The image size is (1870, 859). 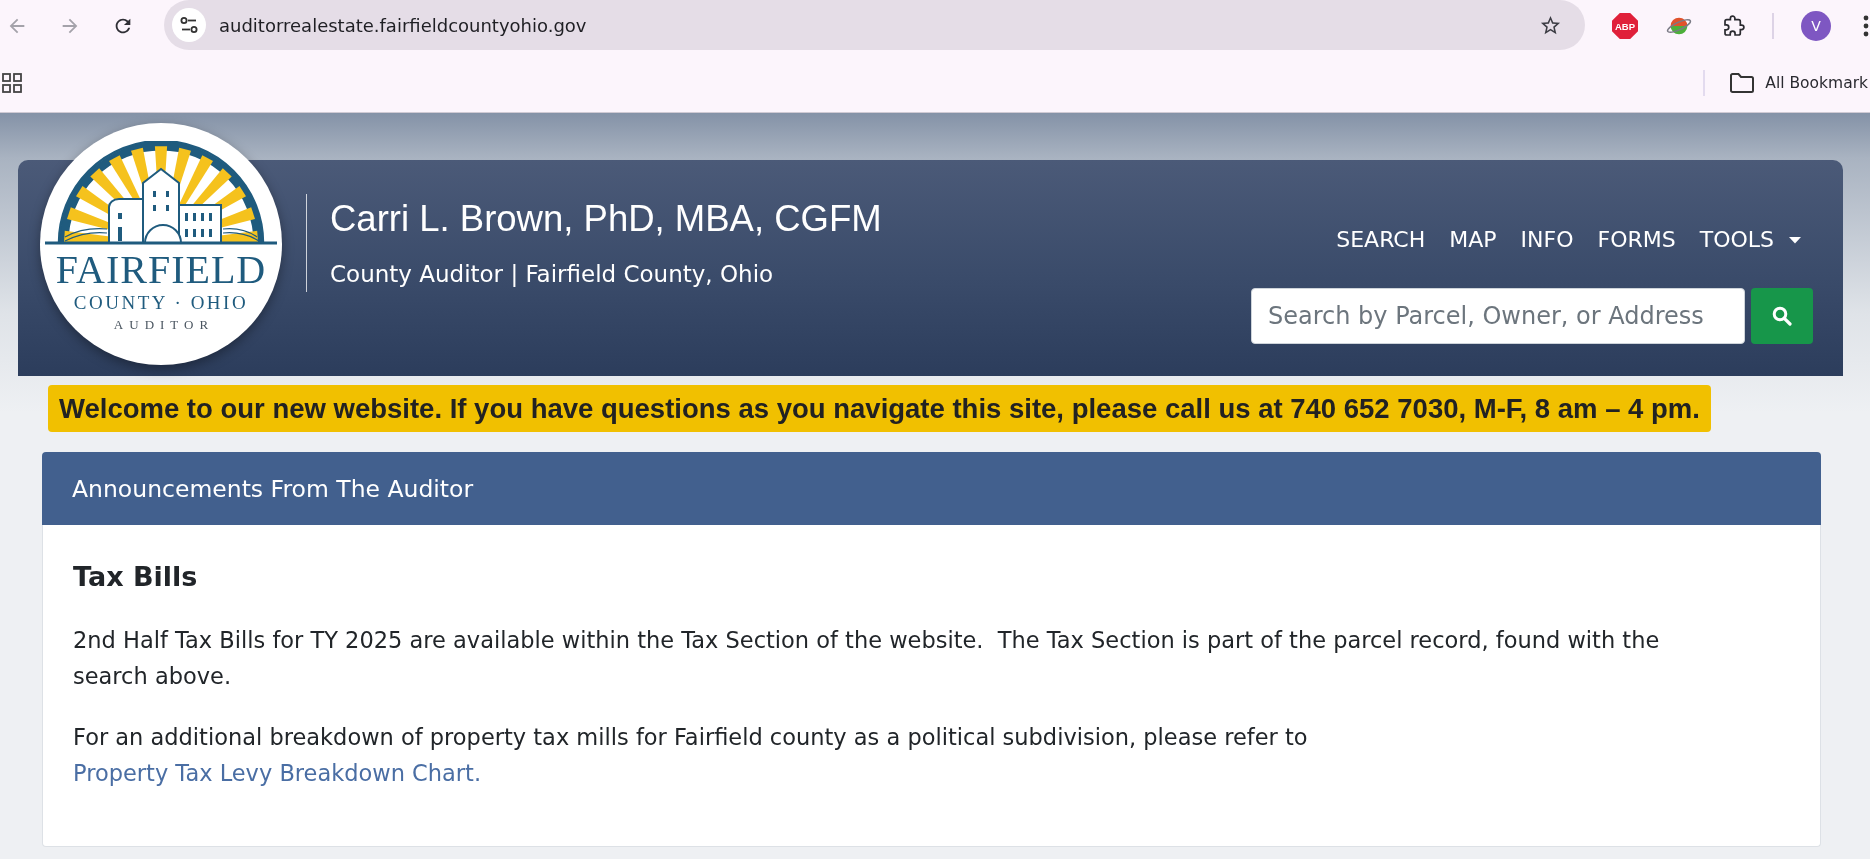 I want to click on site-title: Carri L. Brown, PhD, MBA, CGFM, so click(x=606, y=219).